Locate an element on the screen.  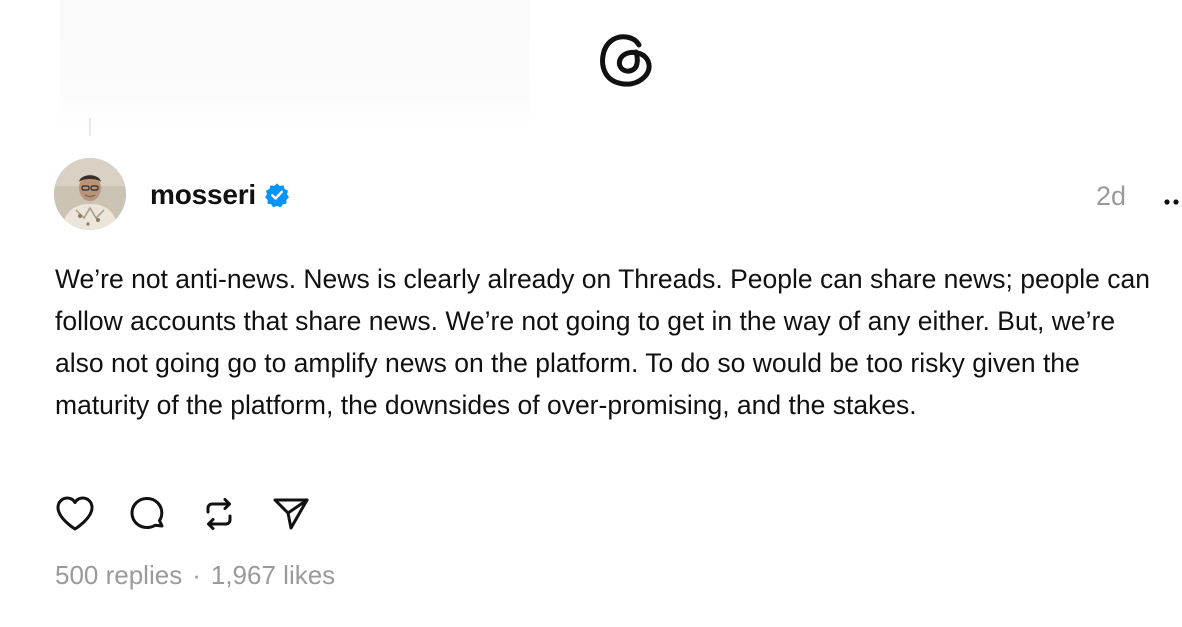
reply-button is located at coordinates (147, 516).